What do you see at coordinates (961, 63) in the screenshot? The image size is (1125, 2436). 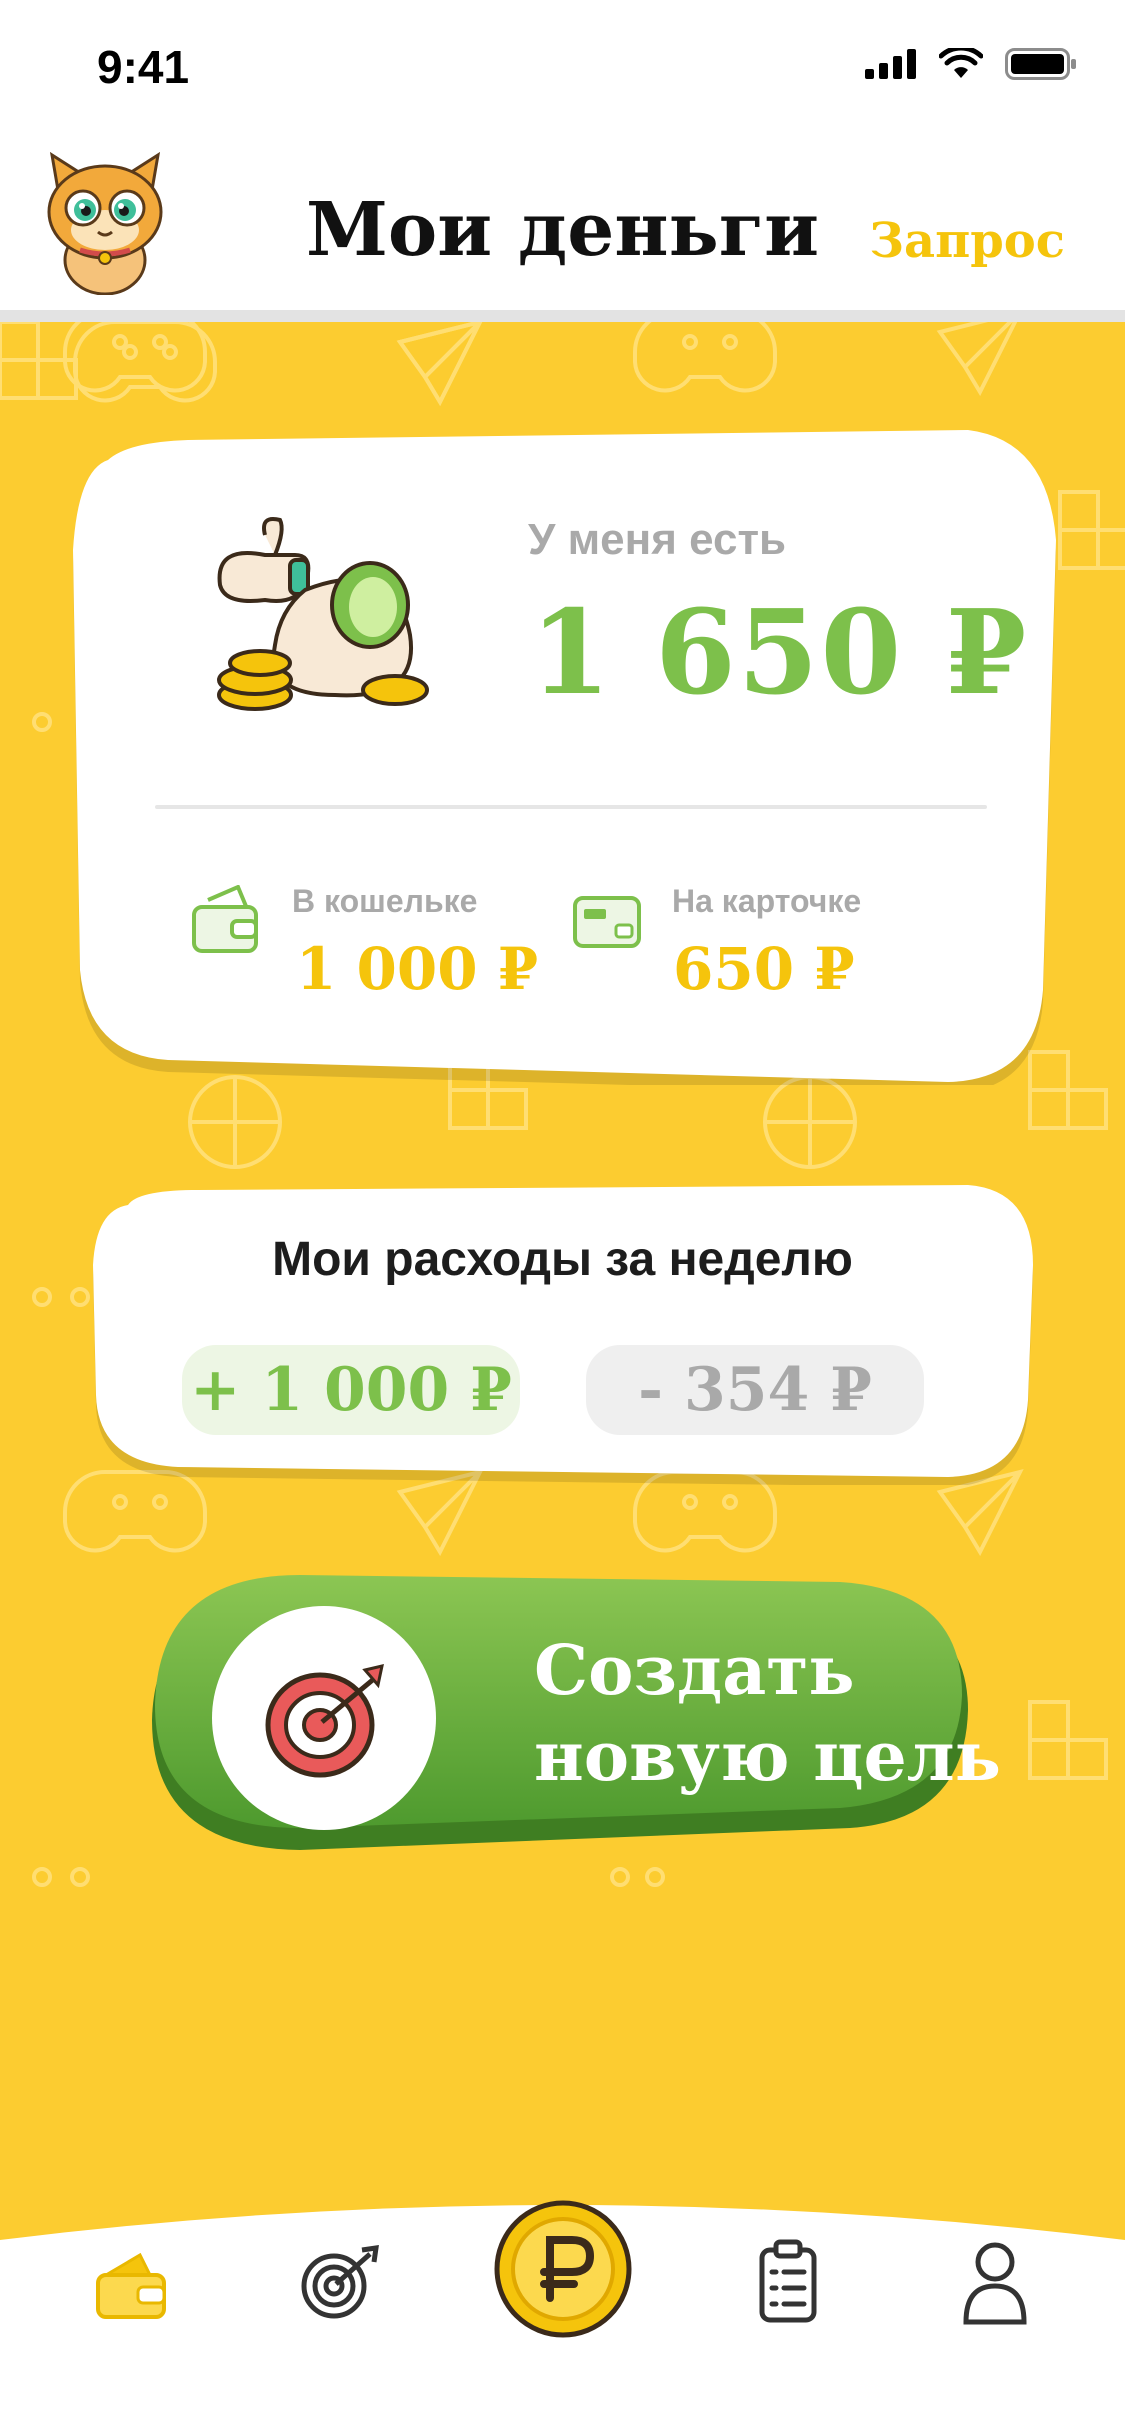 I see `wifi-icon` at bounding box center [961, 63].